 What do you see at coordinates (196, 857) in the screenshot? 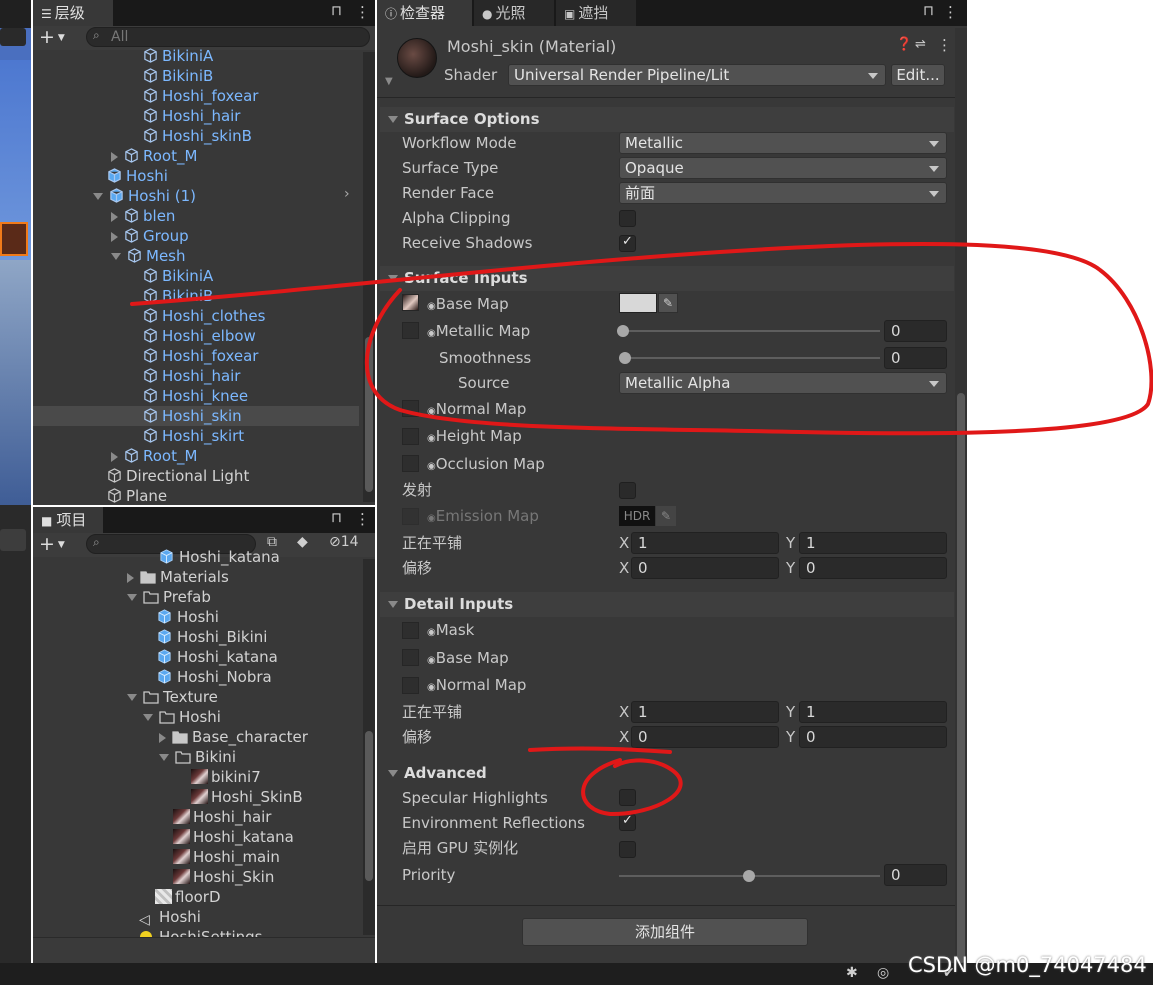
I see `project-item: Hoshi_main` at bounding box center [196, 857].